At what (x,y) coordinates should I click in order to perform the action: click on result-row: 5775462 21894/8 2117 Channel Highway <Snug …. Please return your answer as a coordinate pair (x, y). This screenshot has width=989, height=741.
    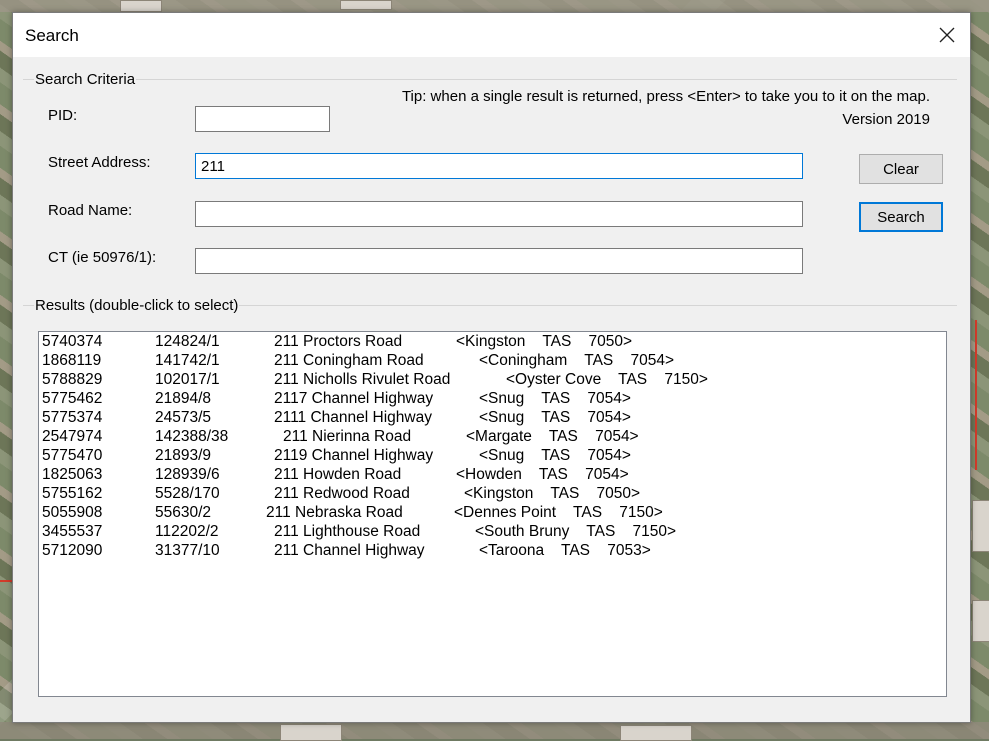
    Looking at the image, I should click on (492, 398).